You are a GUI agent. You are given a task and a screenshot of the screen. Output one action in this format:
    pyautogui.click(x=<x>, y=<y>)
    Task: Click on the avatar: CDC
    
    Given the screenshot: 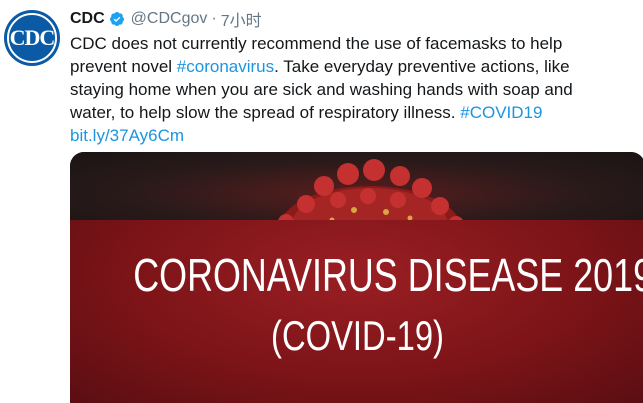 What is the action you would take?
    pyautogui.click(x=32, y=38)
    